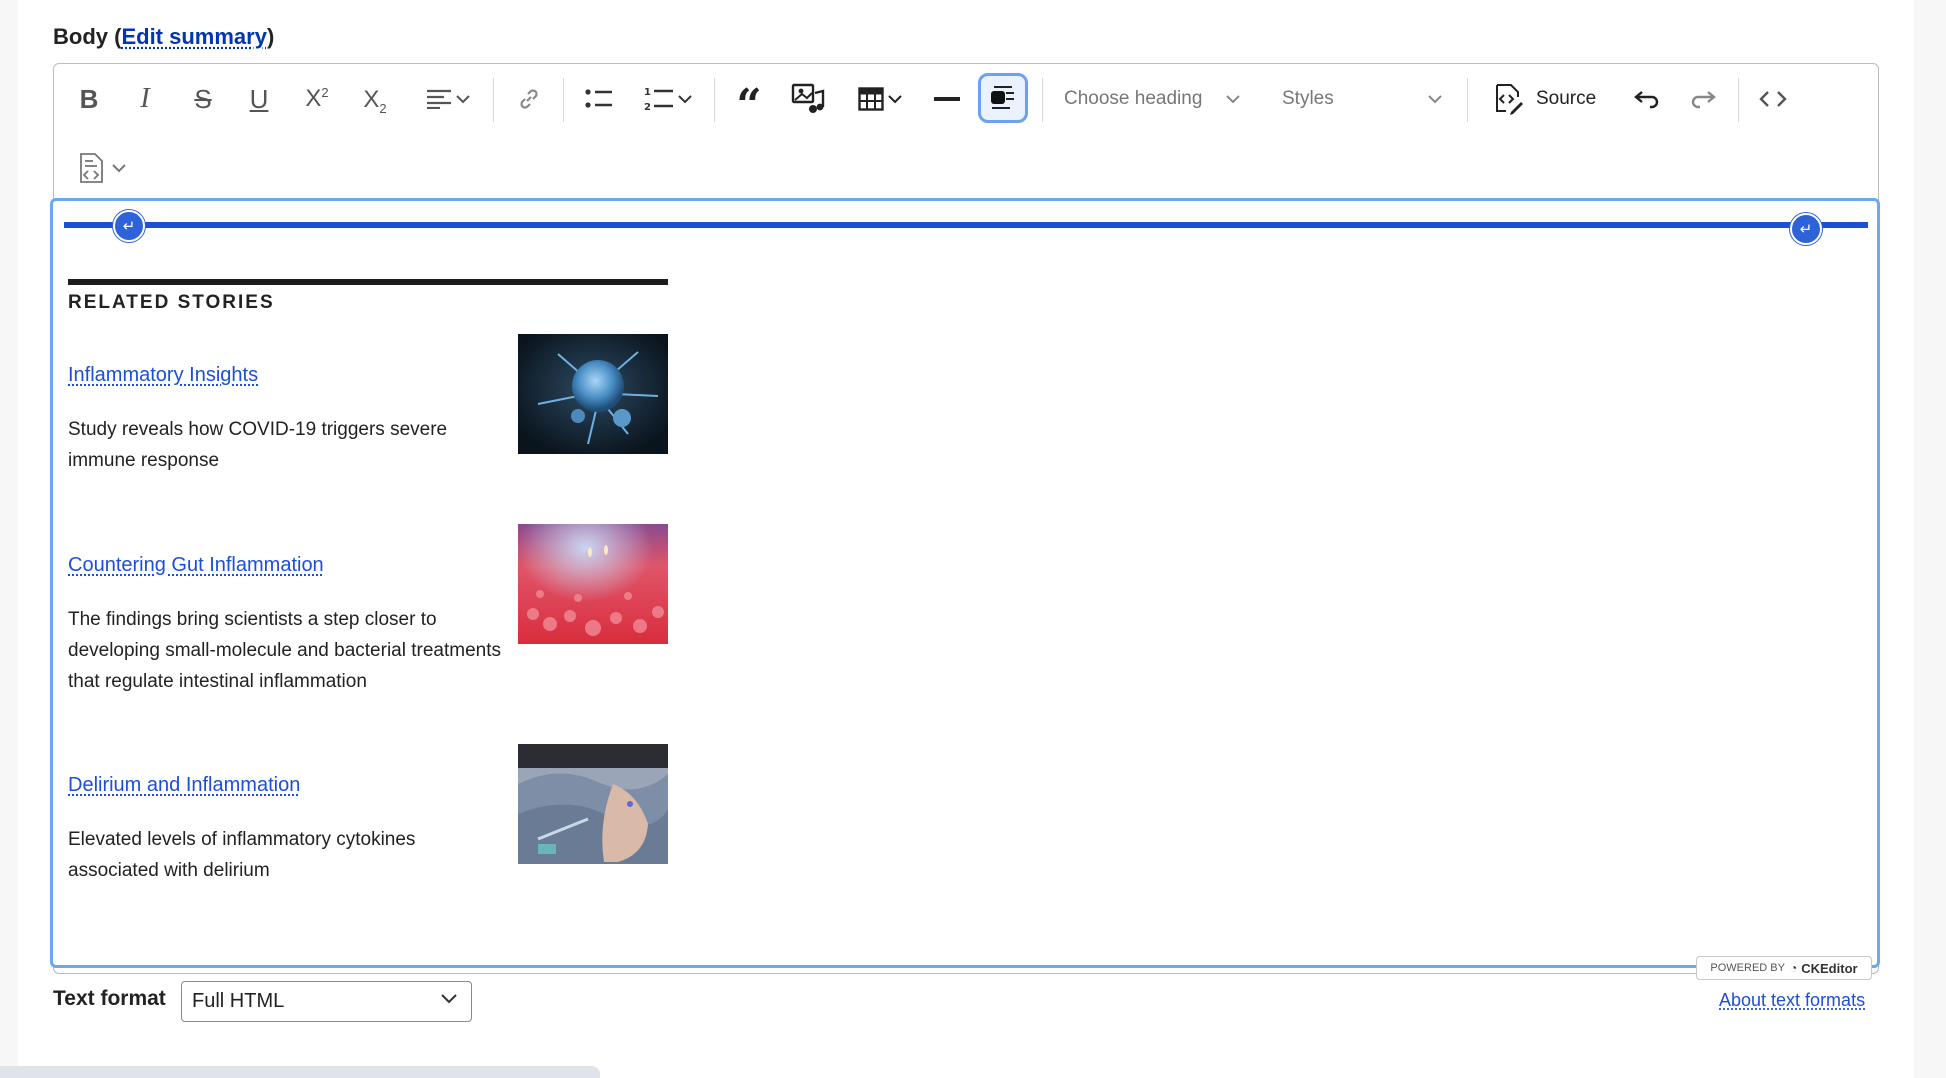 This screenshot has width=1946, height=1078. I want to click on bulleted-list-button, so click(599, 99).